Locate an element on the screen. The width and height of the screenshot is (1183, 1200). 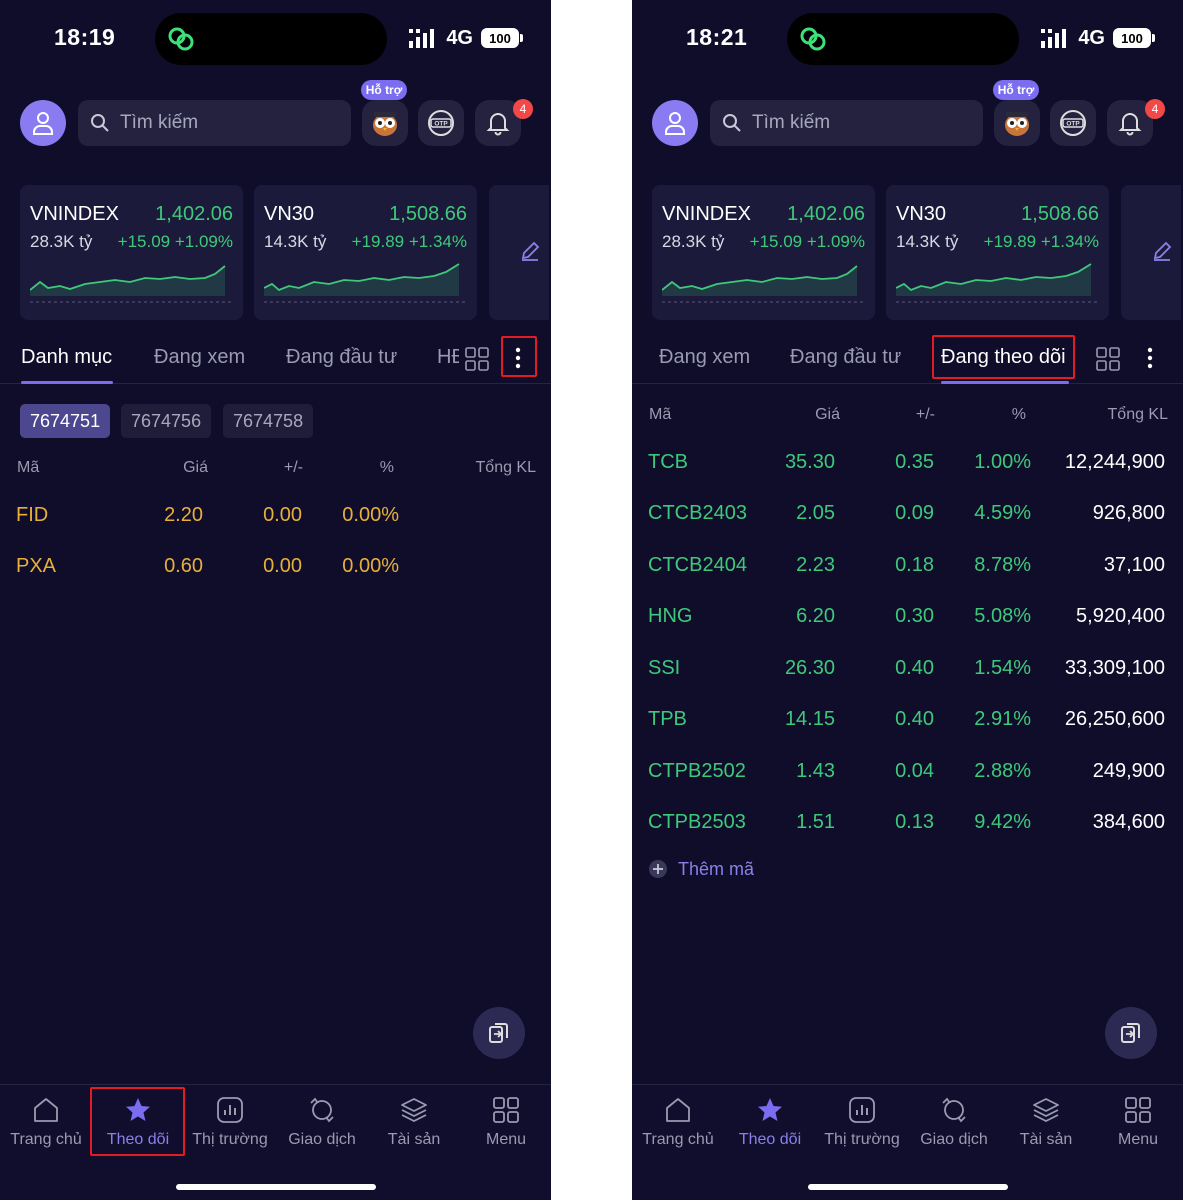
row-volume: 37,100 is located at coordinates (1134, 565).